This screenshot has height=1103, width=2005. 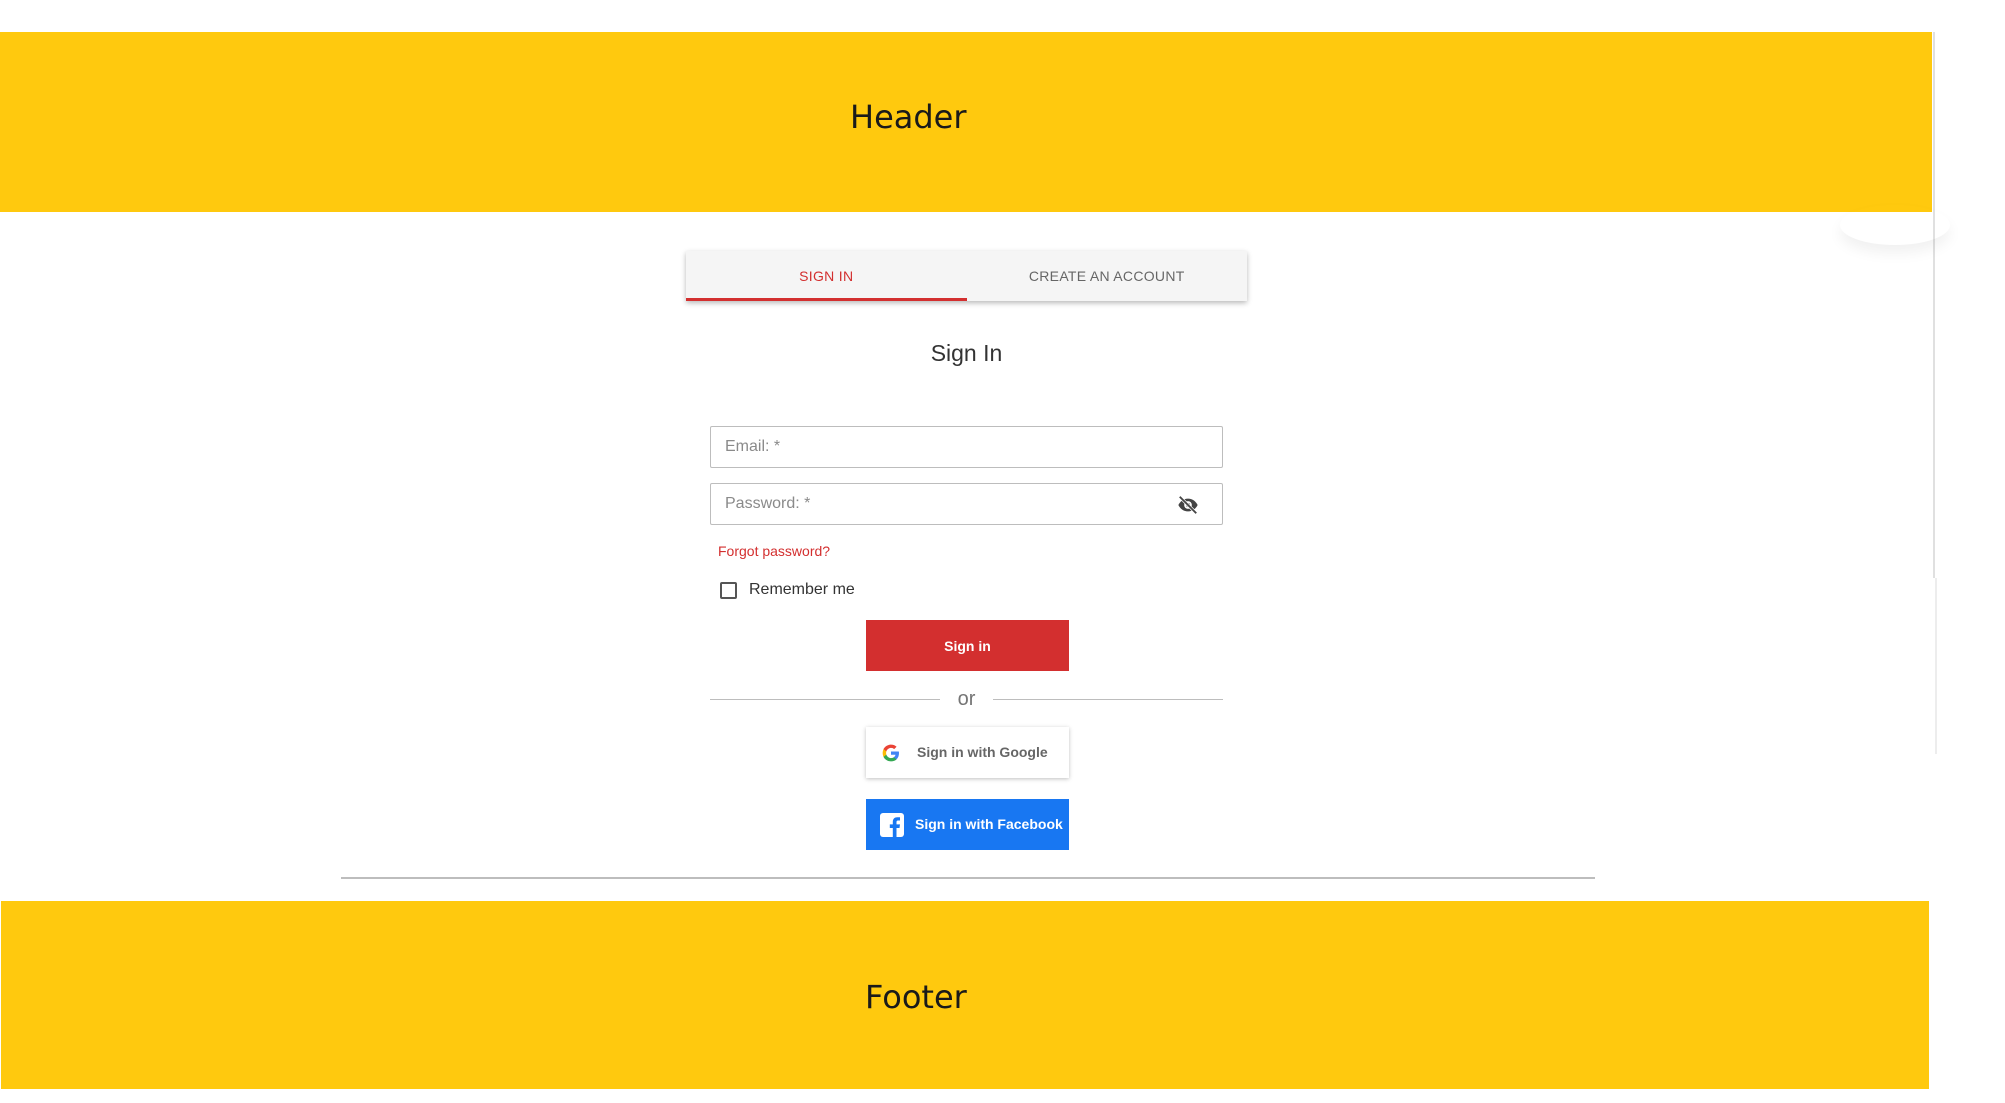 What do you see at coordinates (916, 997) in the screenshot?
I see `footer-title: Footer` at bounding box center [916, 997].